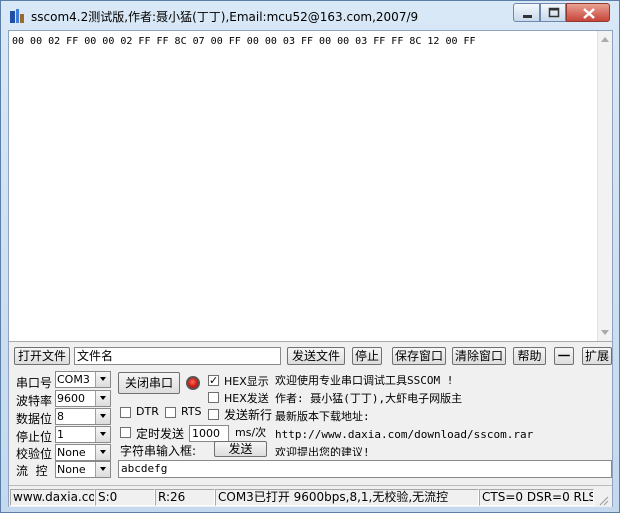 Image resolution: width=620 pixels, height=513 pixels. I want to click on stop-bits-select: 1, so click(83, 434).